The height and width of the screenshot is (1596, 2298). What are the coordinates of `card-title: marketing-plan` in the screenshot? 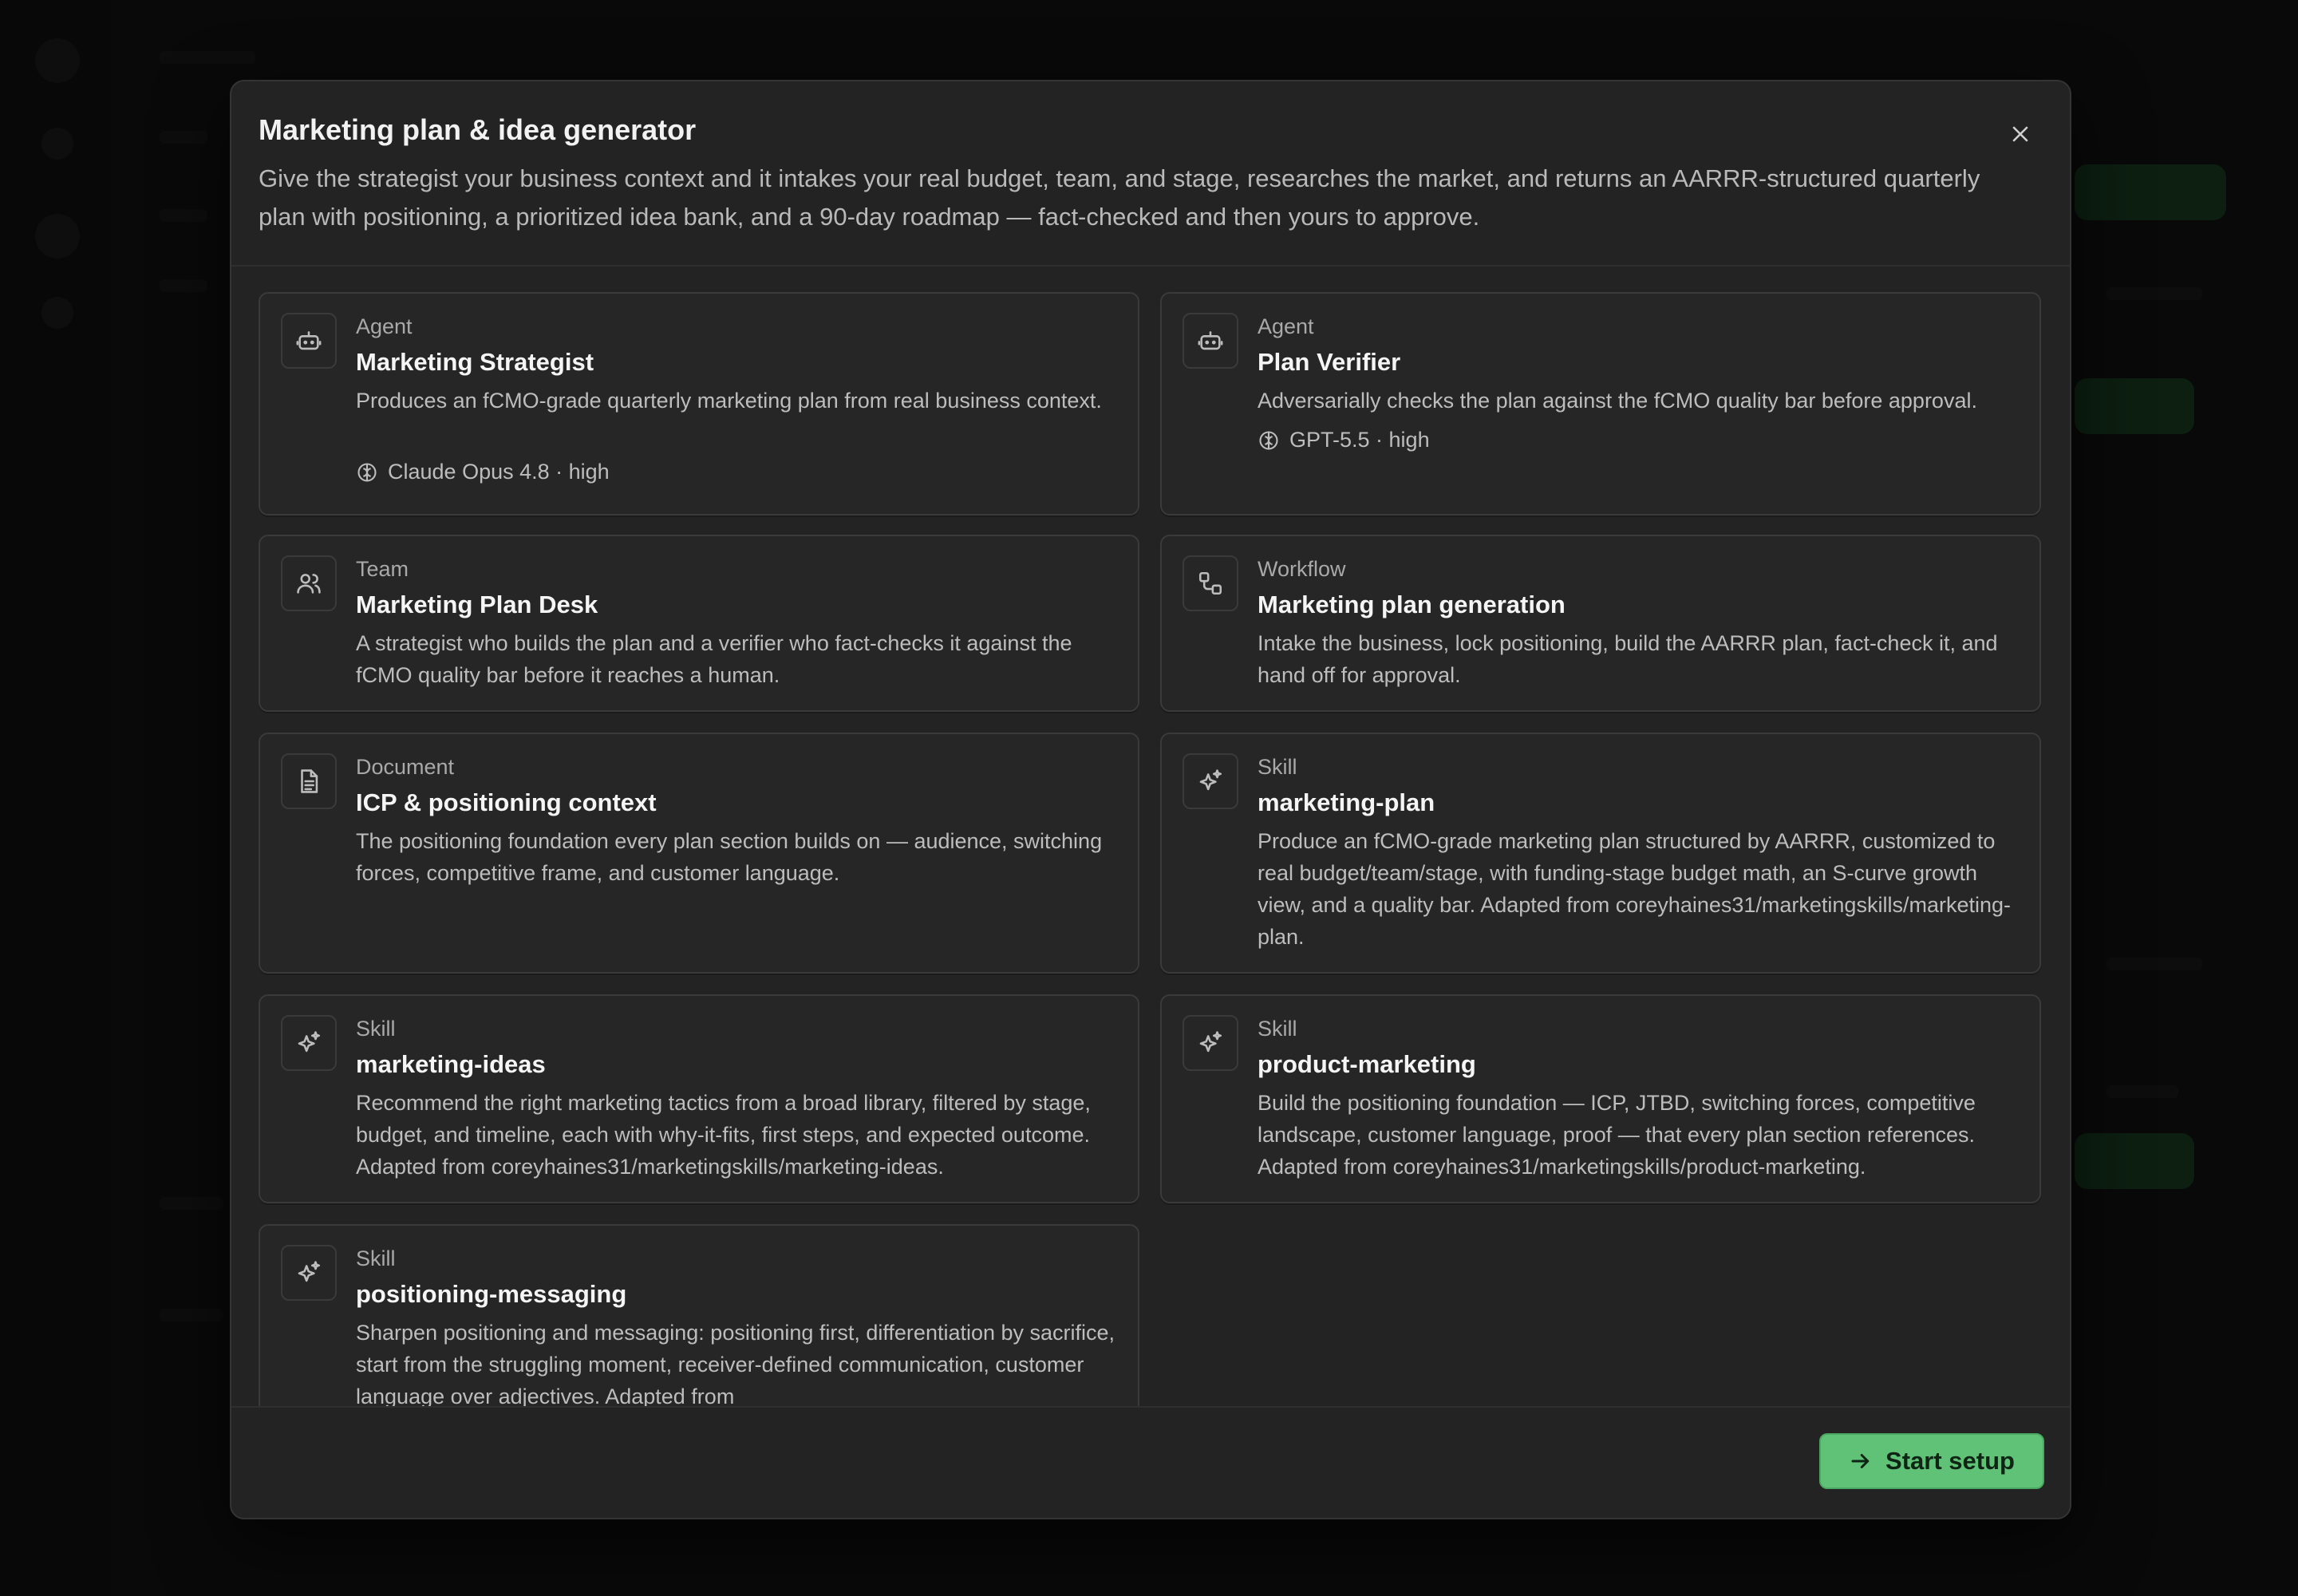 It's located at (1347, 802).